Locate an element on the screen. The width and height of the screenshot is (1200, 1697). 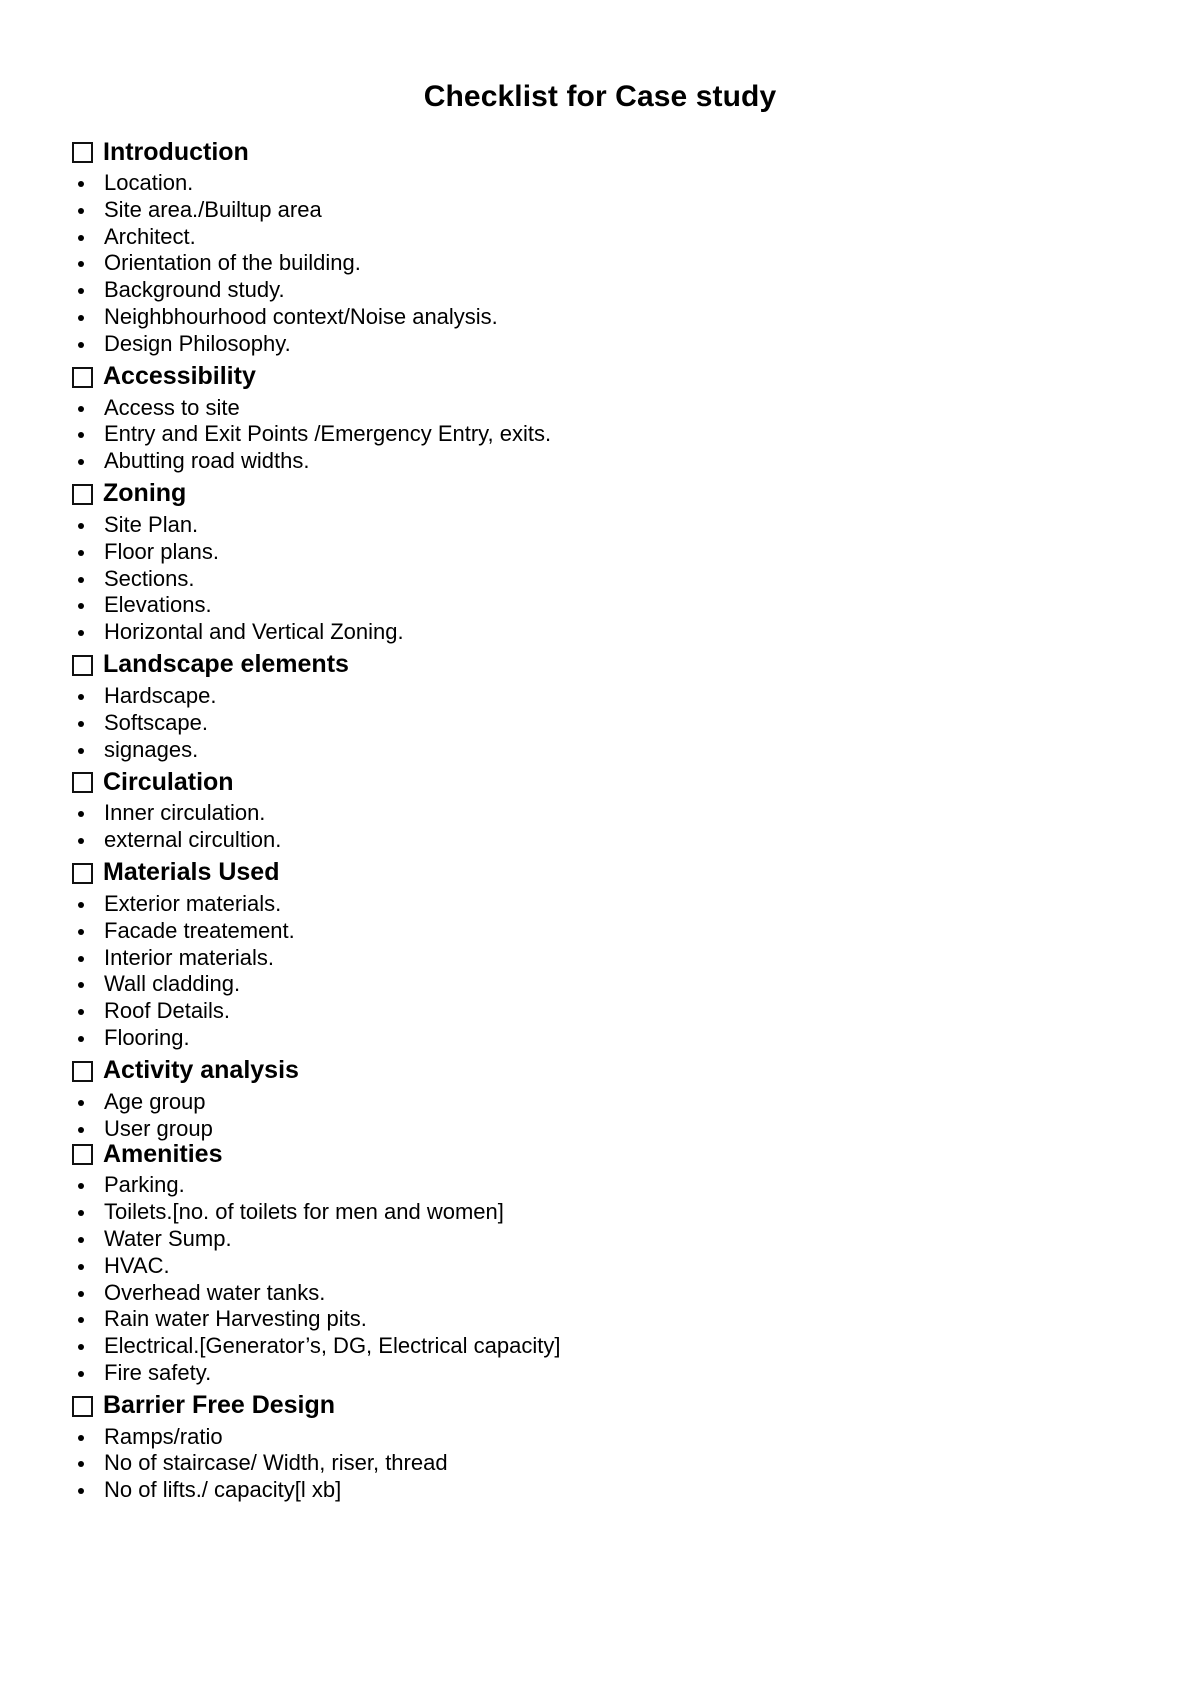
section-heading-zoning: Zoning is located at coordinates (602, 494).